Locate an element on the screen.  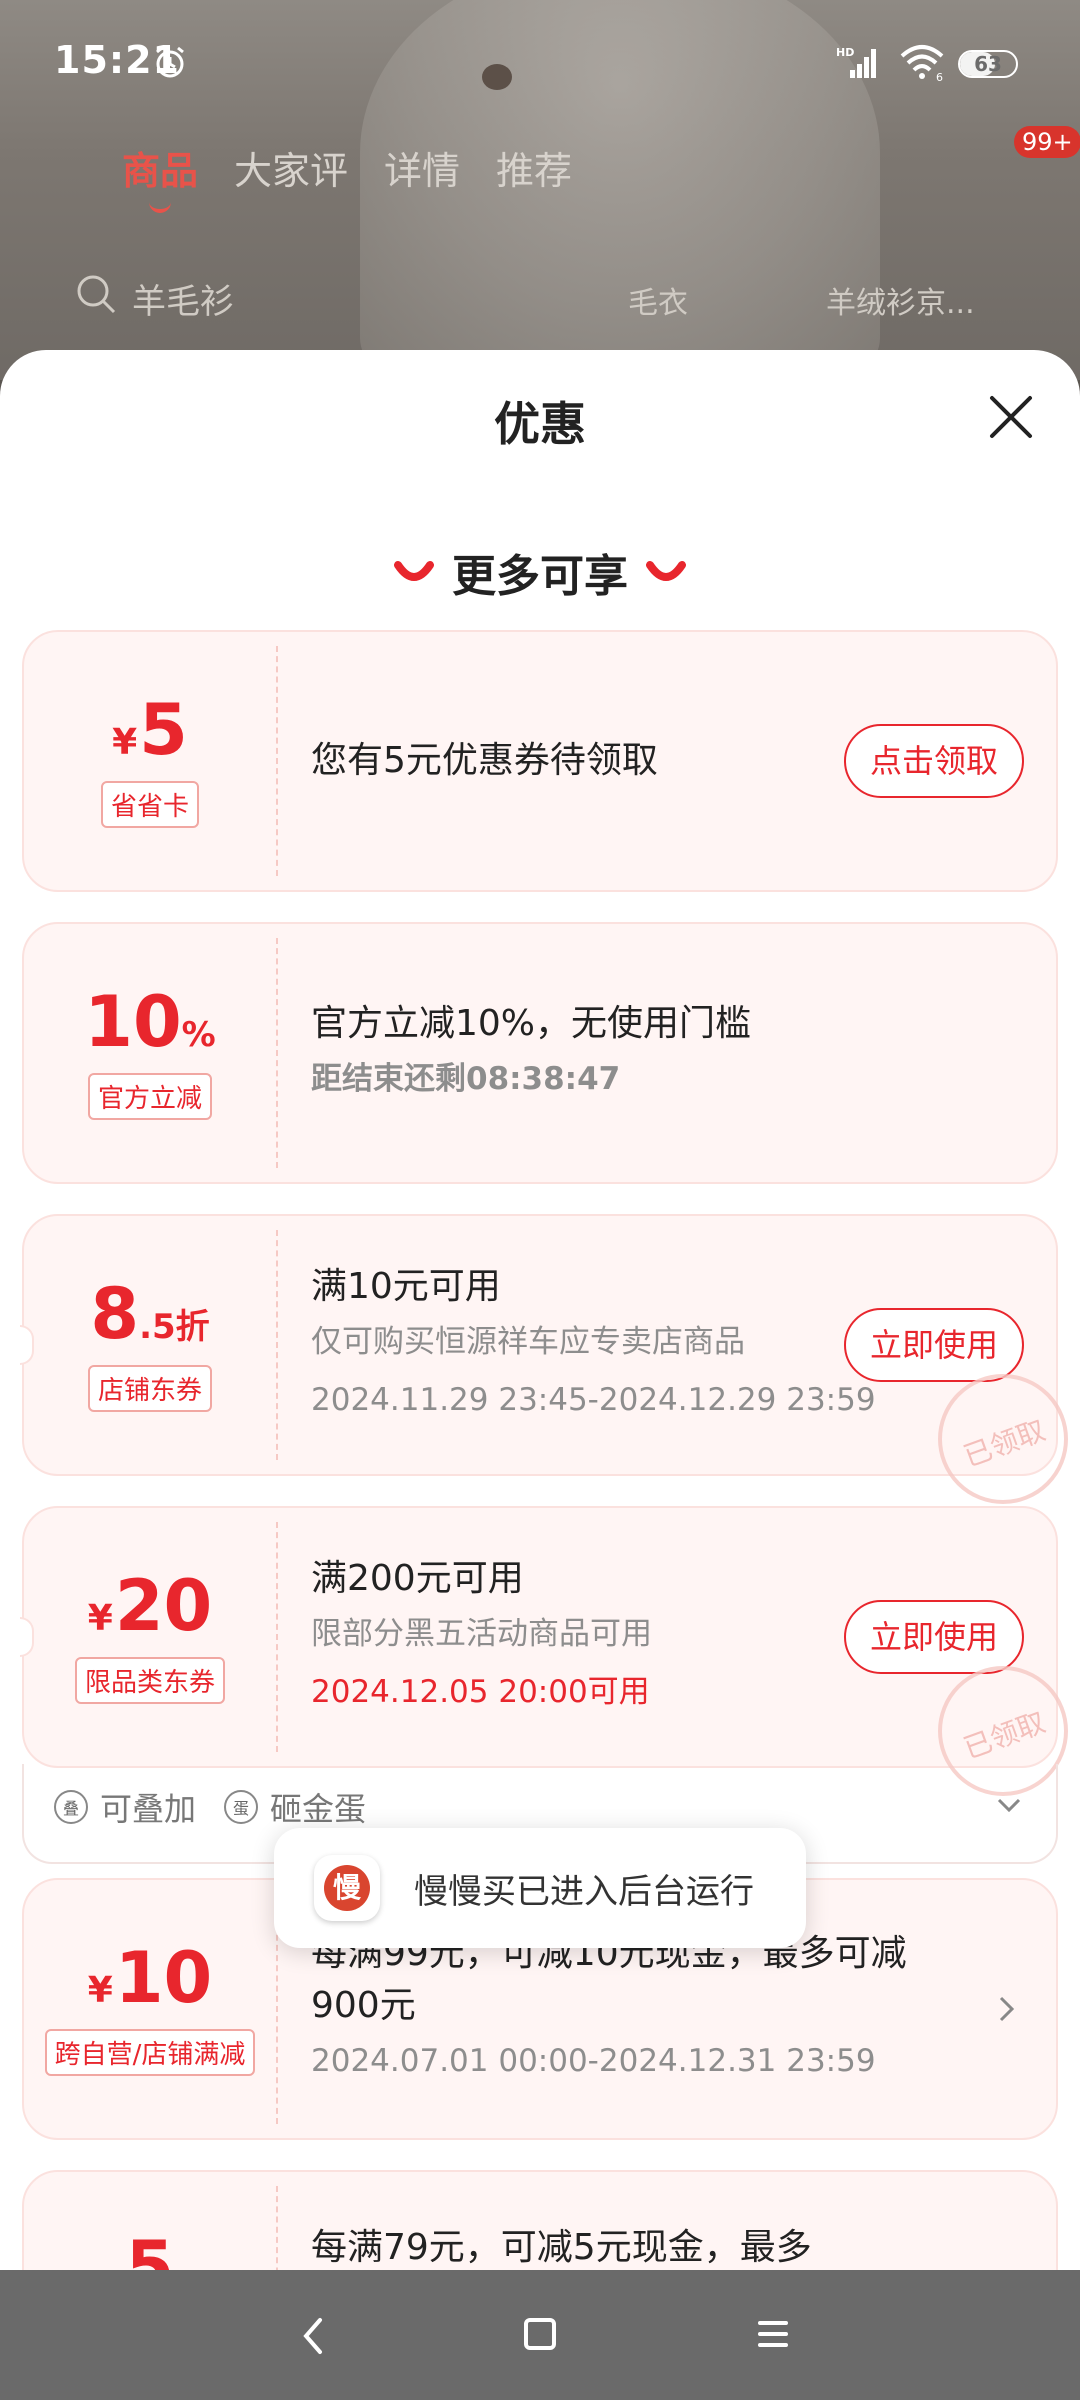
home-icon is located at coordinates (540, 2334).